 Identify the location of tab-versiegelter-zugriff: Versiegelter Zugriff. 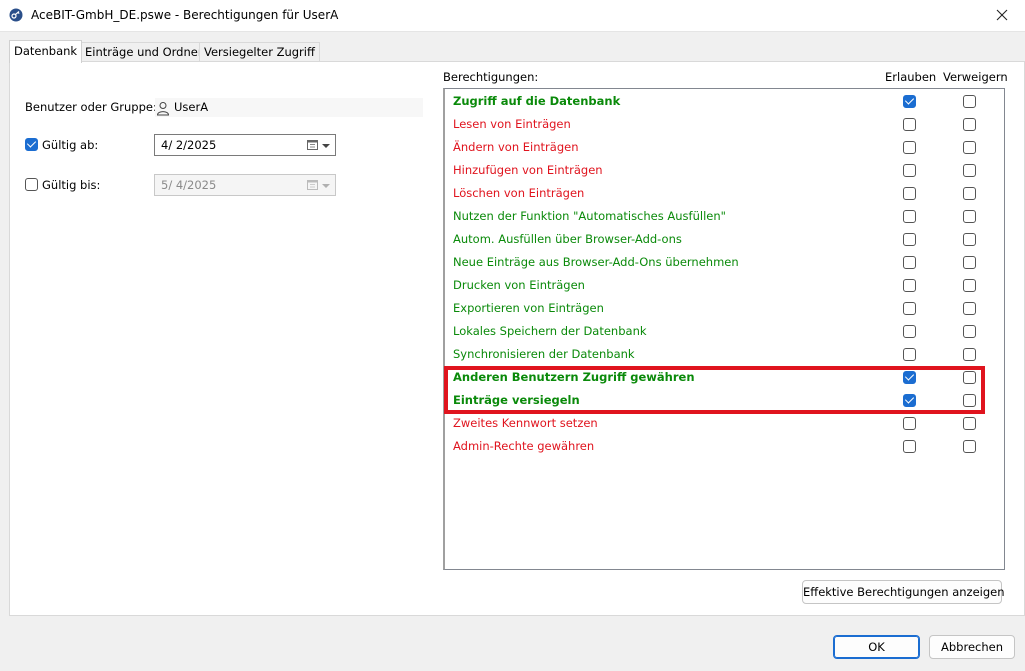
(259, 52).